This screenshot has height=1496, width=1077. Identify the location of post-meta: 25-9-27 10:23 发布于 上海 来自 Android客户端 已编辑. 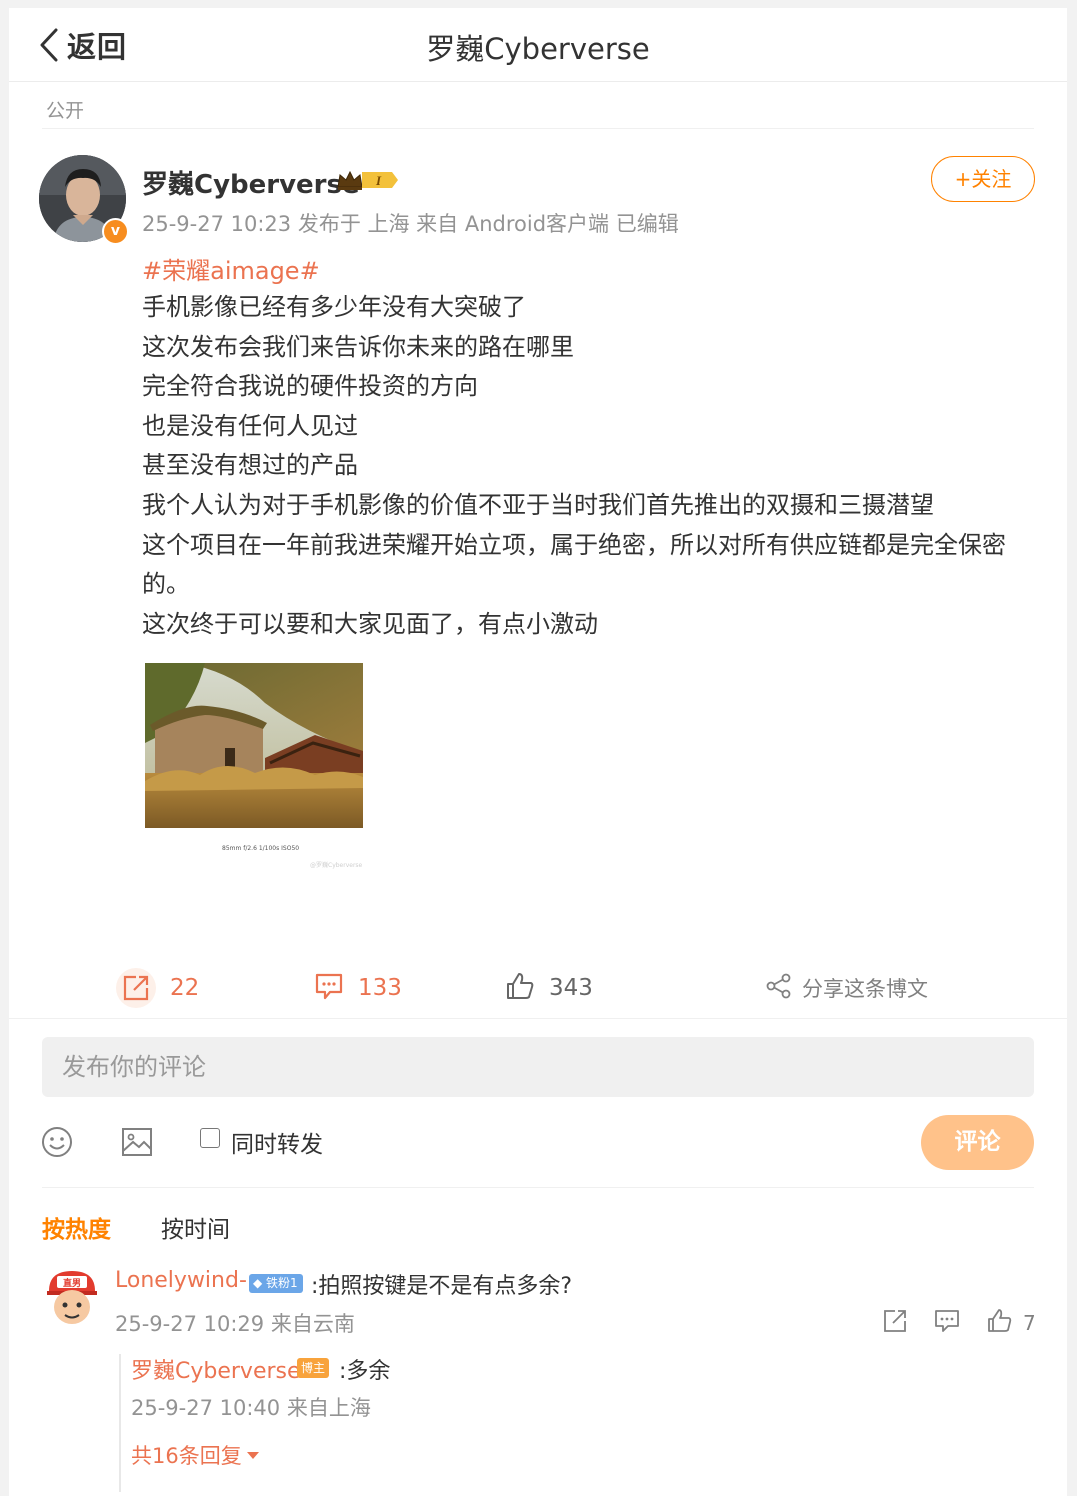
(410, 224).